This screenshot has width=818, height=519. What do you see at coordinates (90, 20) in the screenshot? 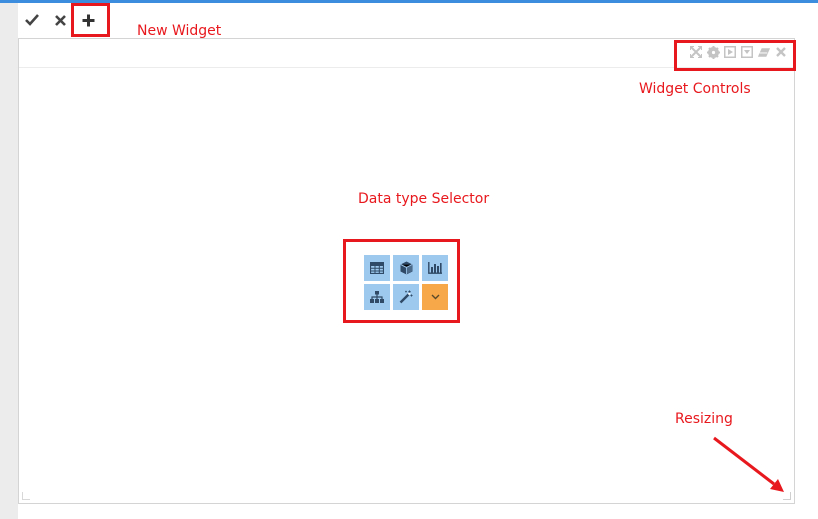
I see `new-widget-highlight` at bounding box center [90, 20].